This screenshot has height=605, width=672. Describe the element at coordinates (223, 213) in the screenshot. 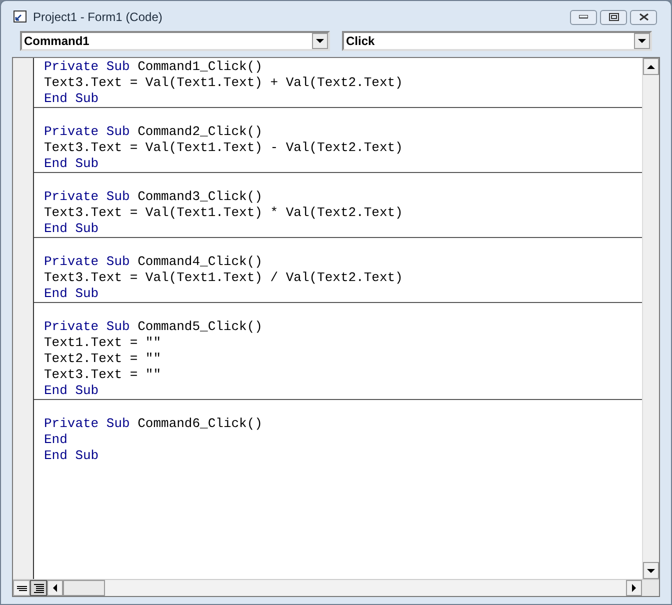

I see `code-text: Text3.Text = Val(Text1.Text) * Val(Text2.Text)` at that location.